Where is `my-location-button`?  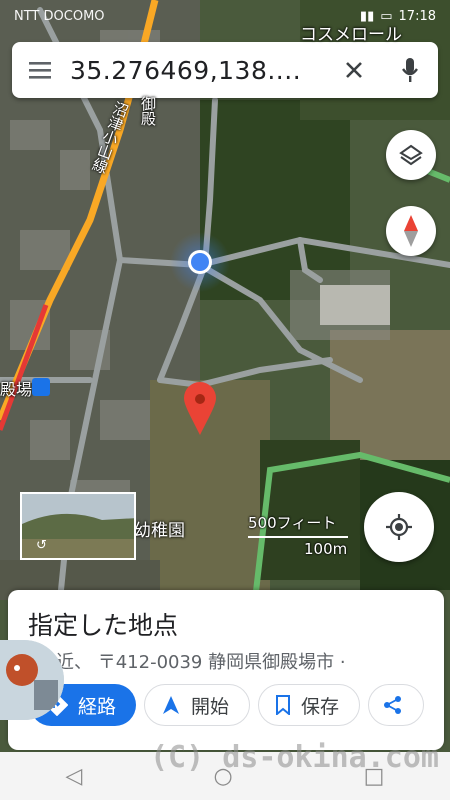 my-location-button is located at coordinates (399, 527).